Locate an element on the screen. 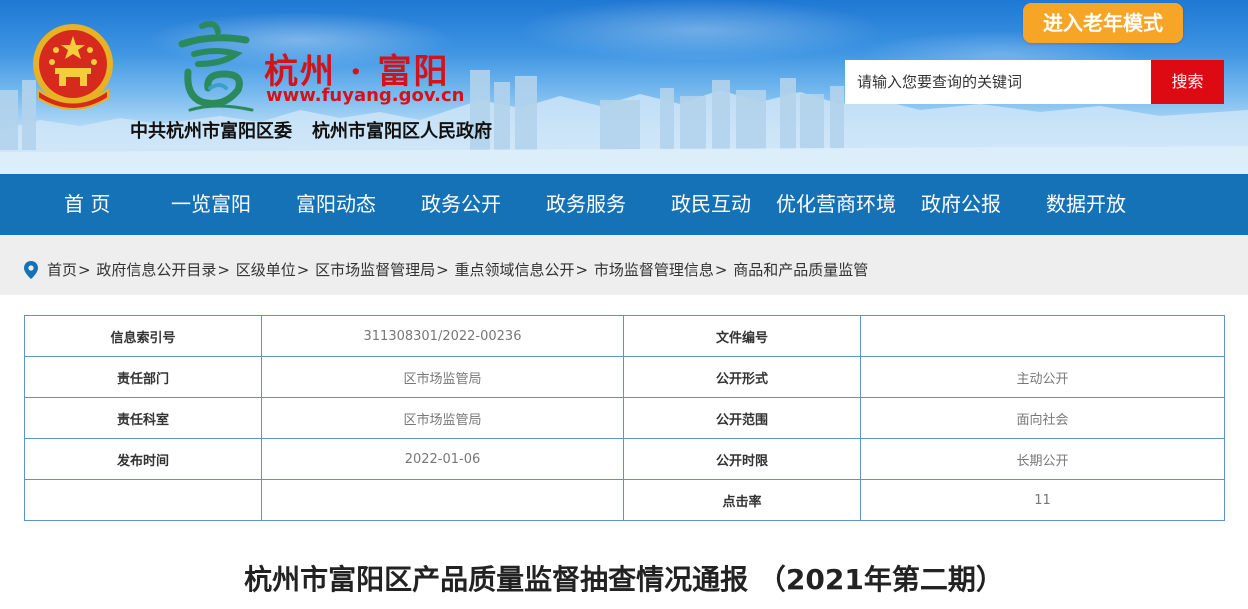  location-pin-icon is located at coordinates (31, 270).